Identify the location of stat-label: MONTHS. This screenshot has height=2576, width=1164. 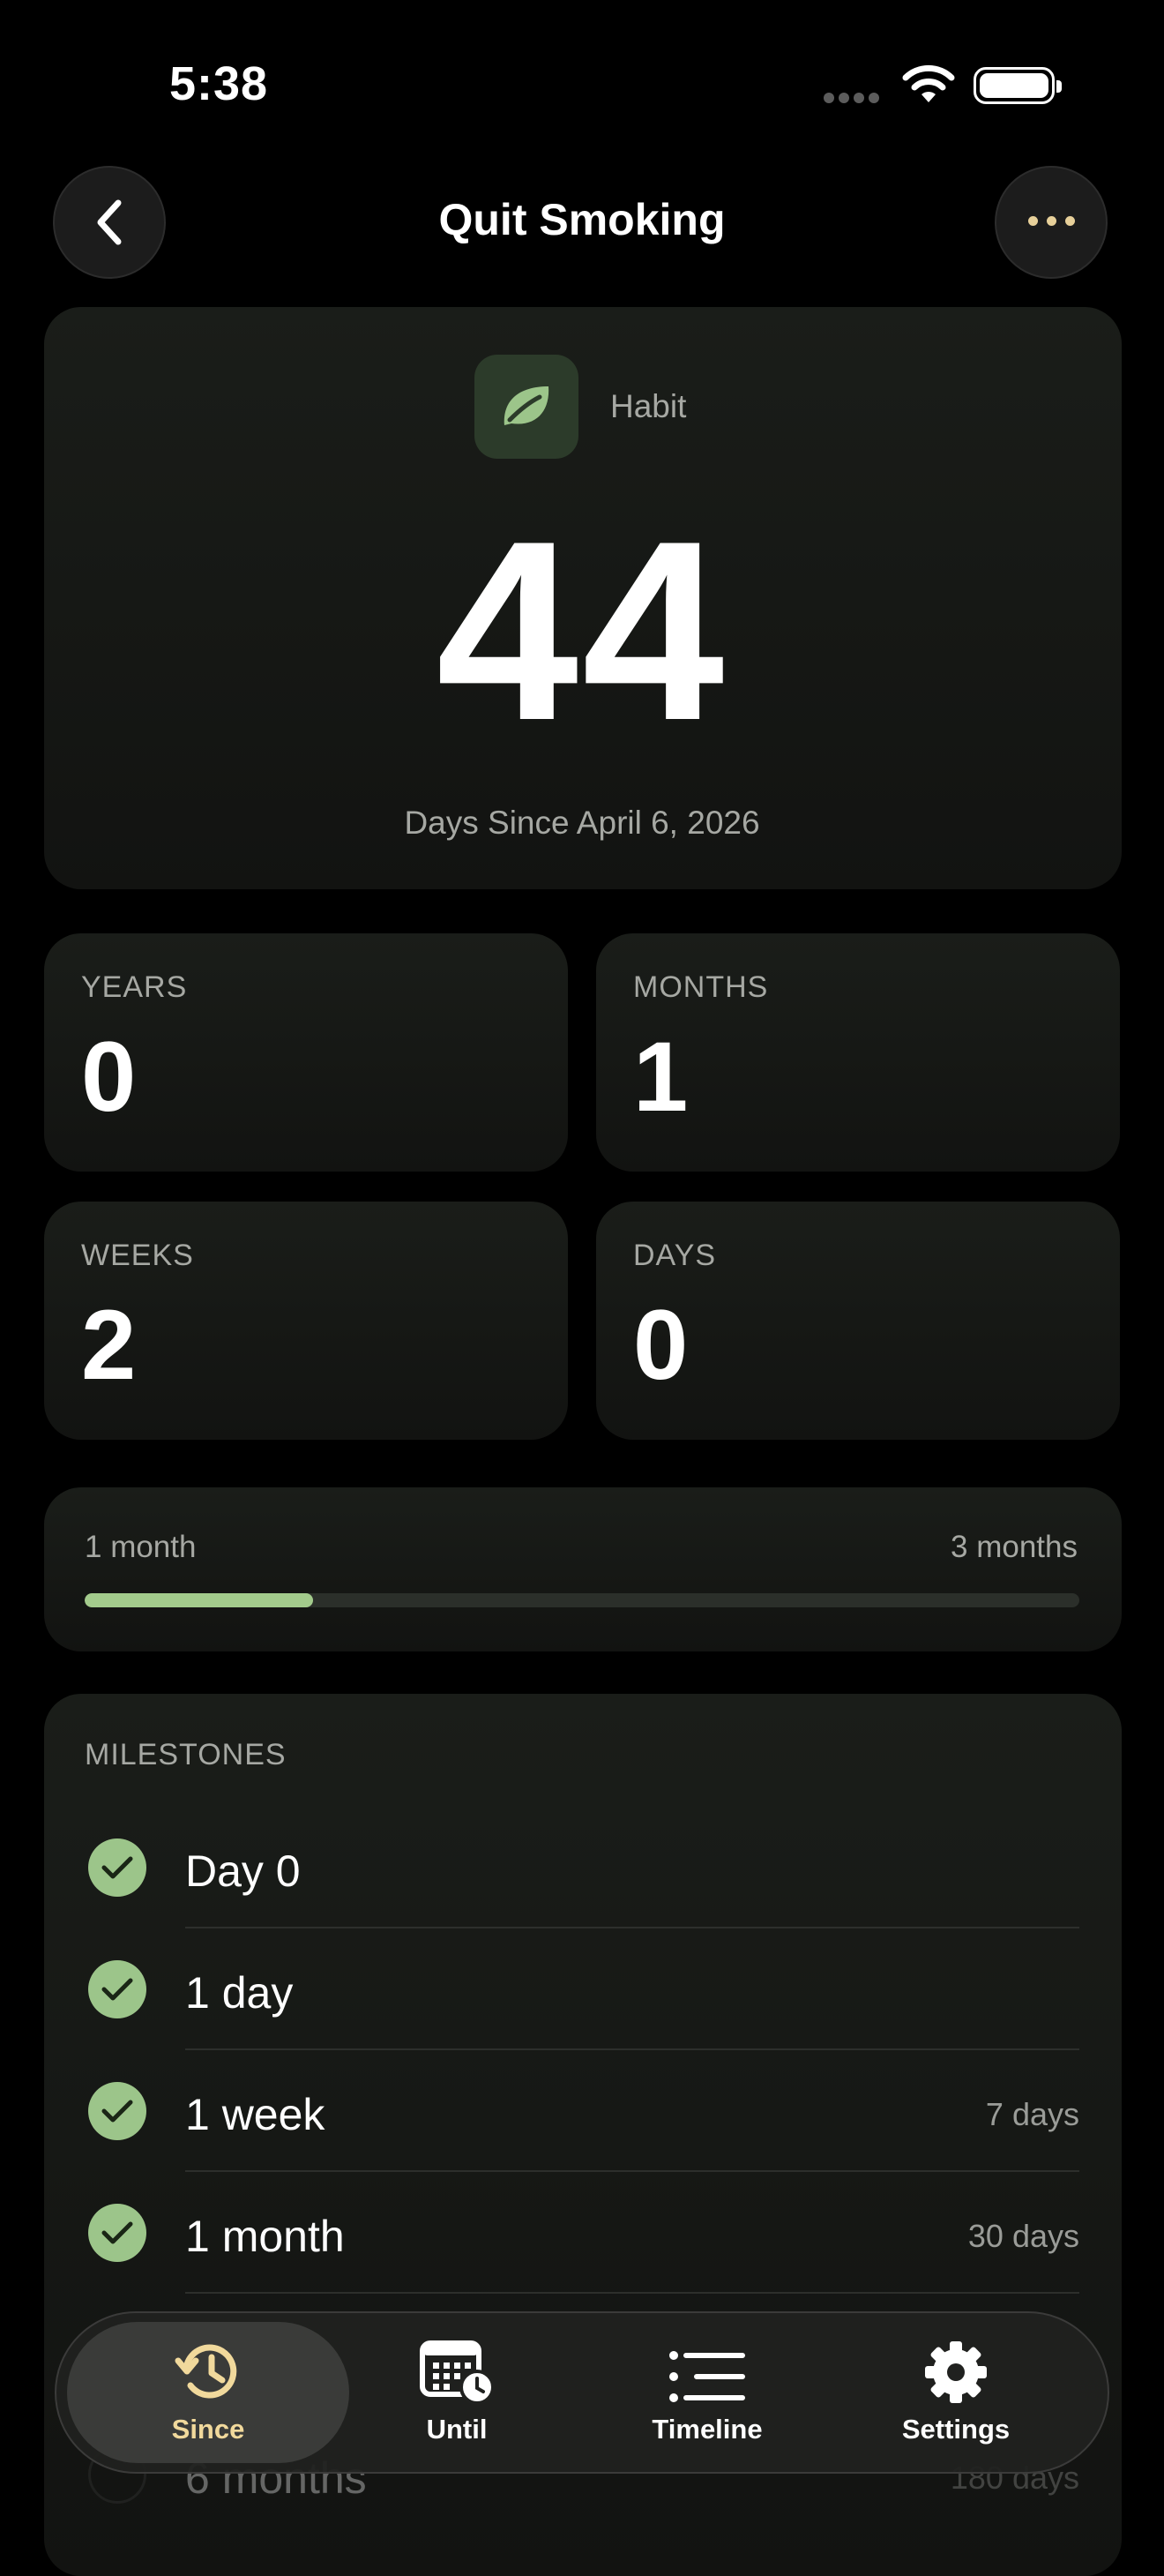
(701, 987).